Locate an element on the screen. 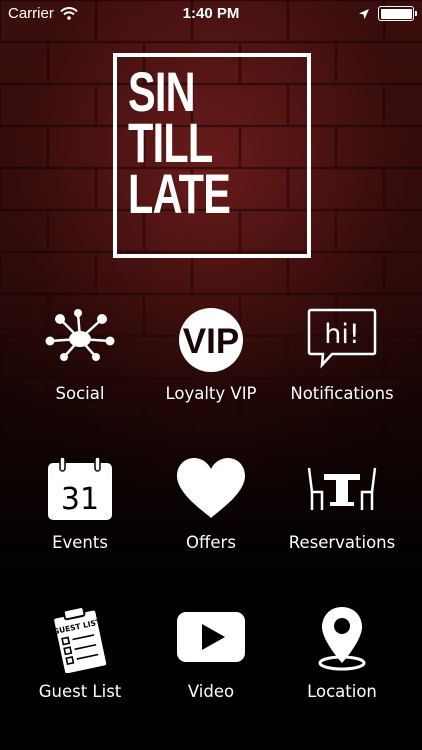 The image size is (422, 750). menu-label-video: Video is located at coordinates (211, 691).